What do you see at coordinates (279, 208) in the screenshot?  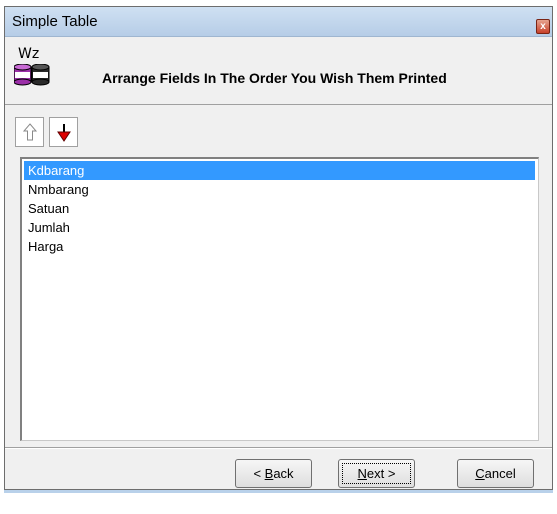 I see `list-item-satuan: Satuan` at bounding box center [279, 208].